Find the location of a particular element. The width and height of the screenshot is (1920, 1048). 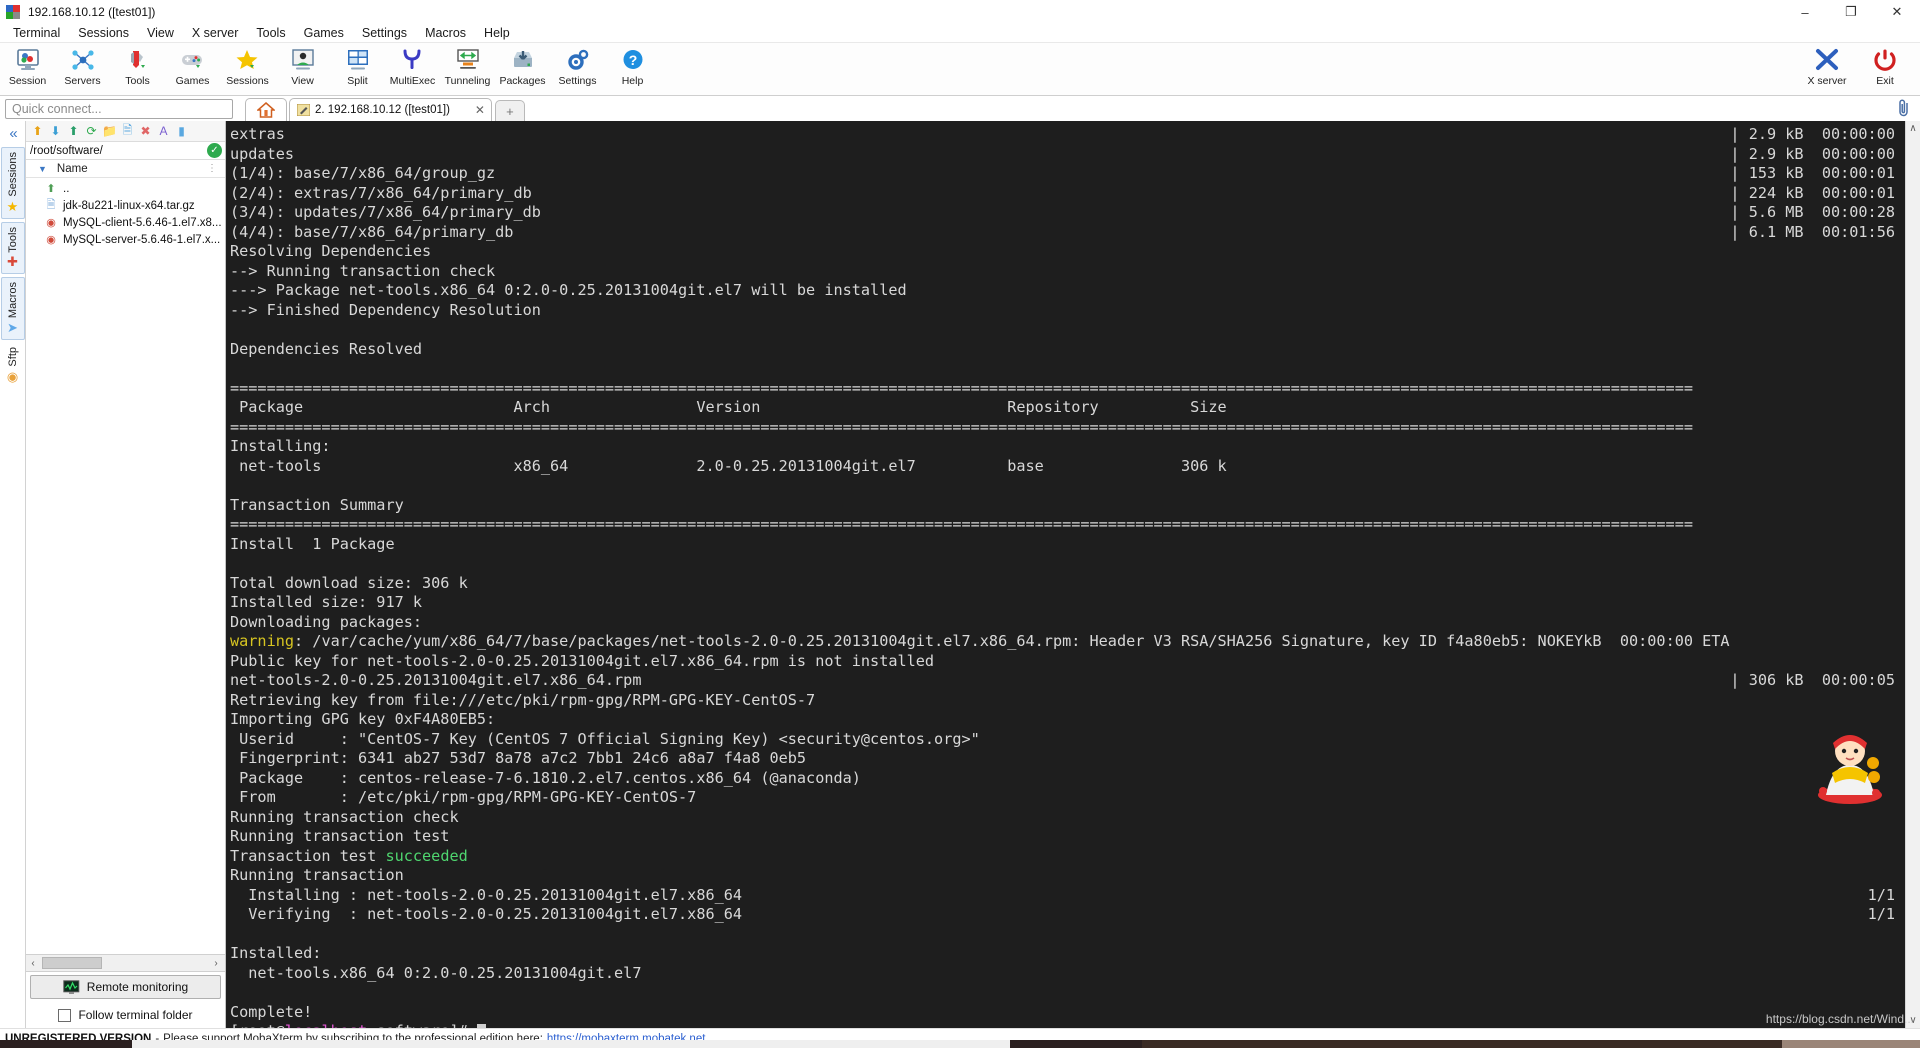

toolbar-exit: Exit is located at coordinates (1885, 65).